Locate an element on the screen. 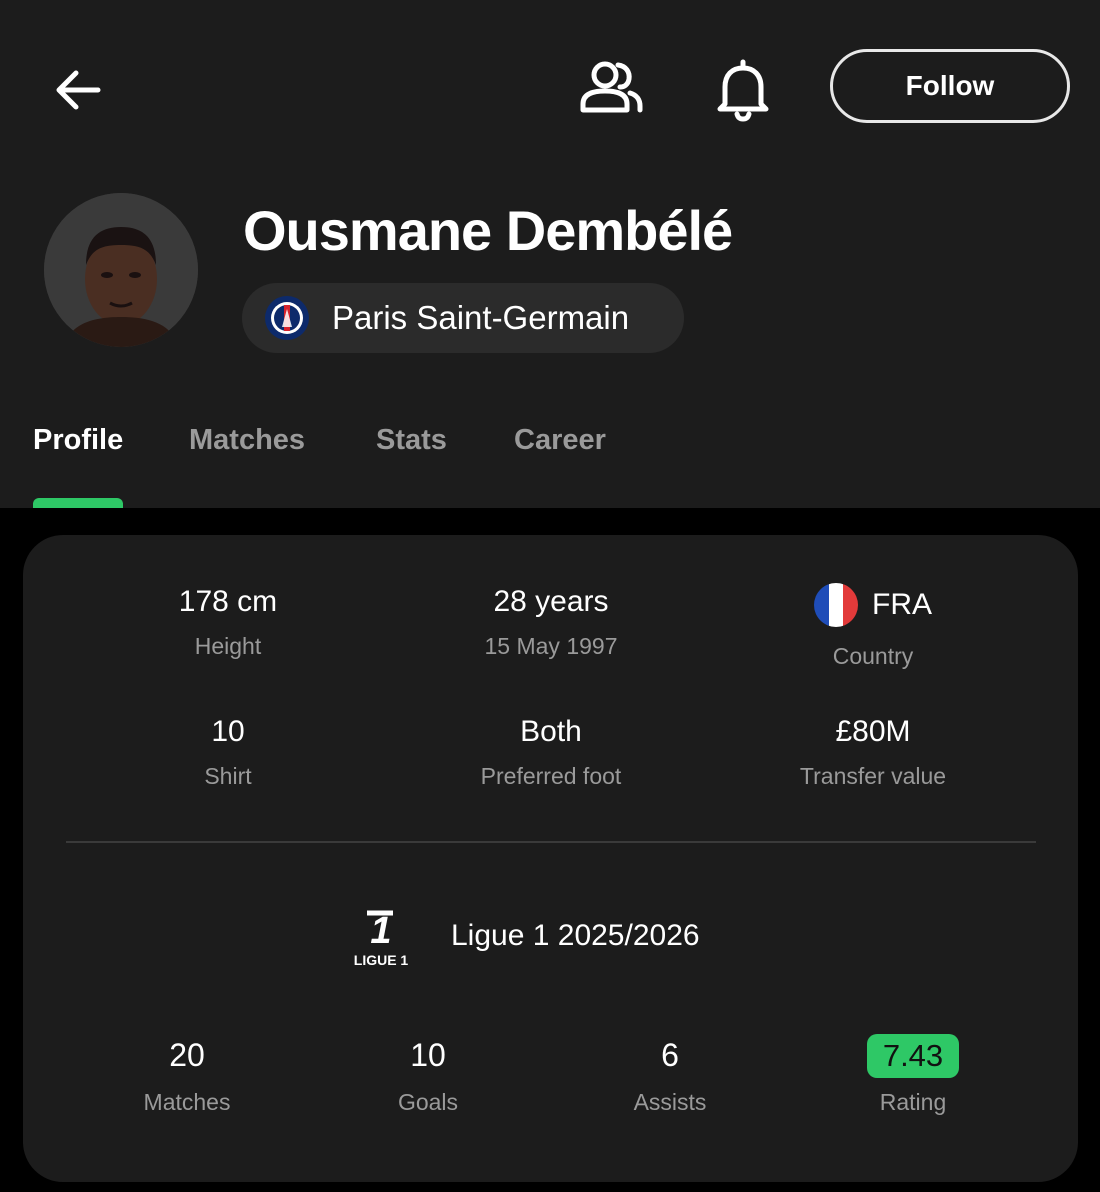 The image size is (1100, 1192). ligue1-logo-icon: 1 LIGUE 1 is located at coordinates (381, 939).